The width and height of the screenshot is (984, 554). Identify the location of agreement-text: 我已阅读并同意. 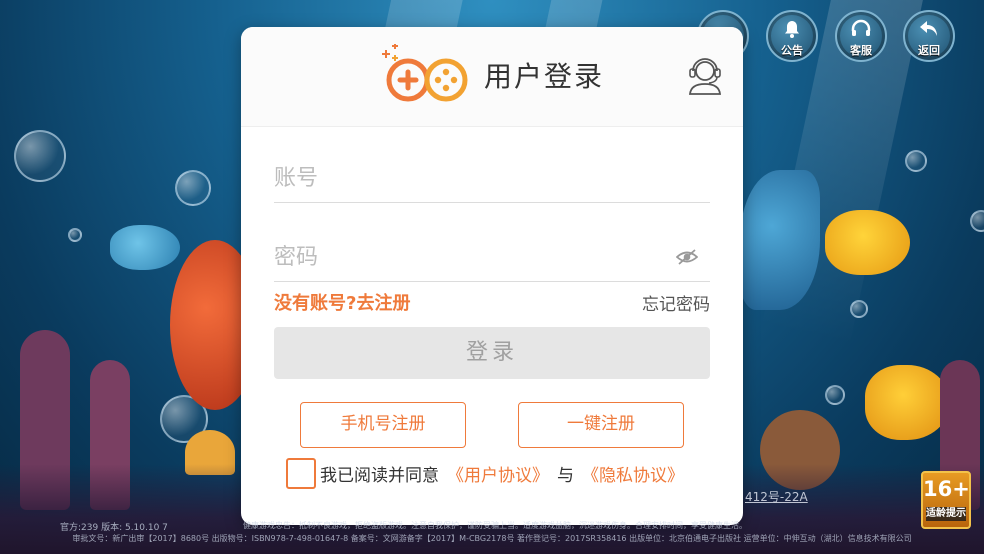
(379, 475).